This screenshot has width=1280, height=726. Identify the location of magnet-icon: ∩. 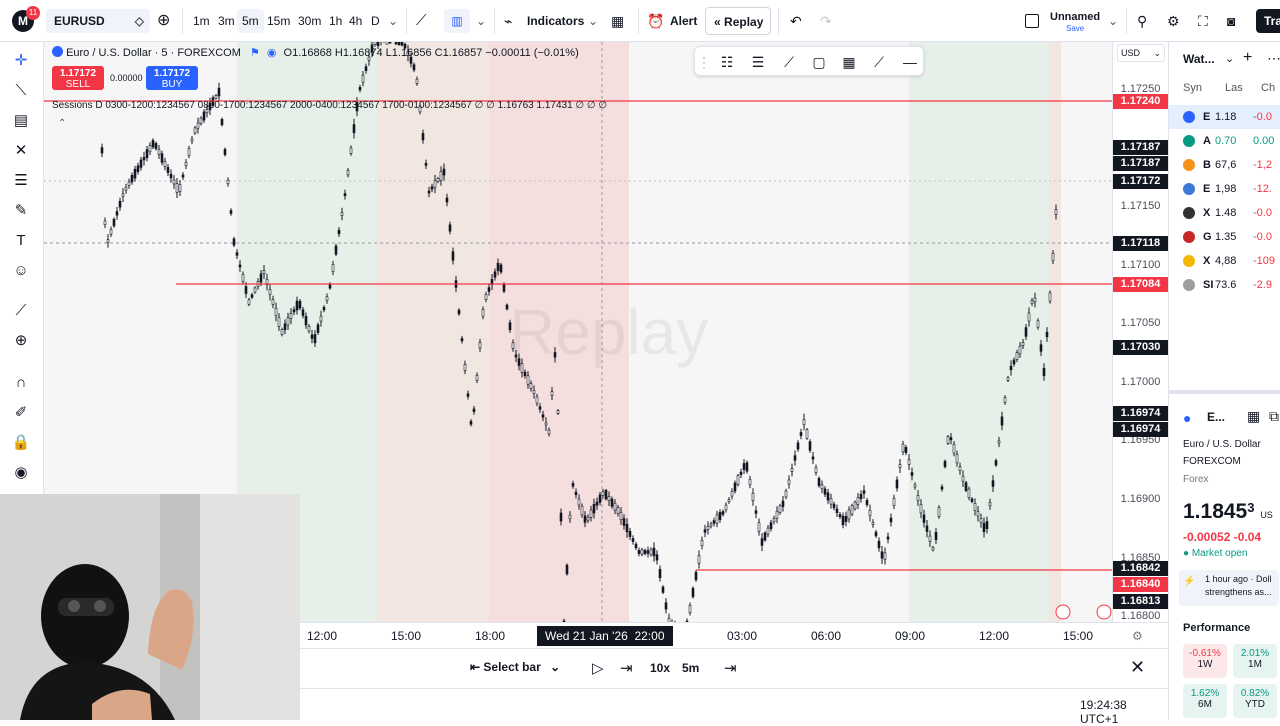
(21, 383).